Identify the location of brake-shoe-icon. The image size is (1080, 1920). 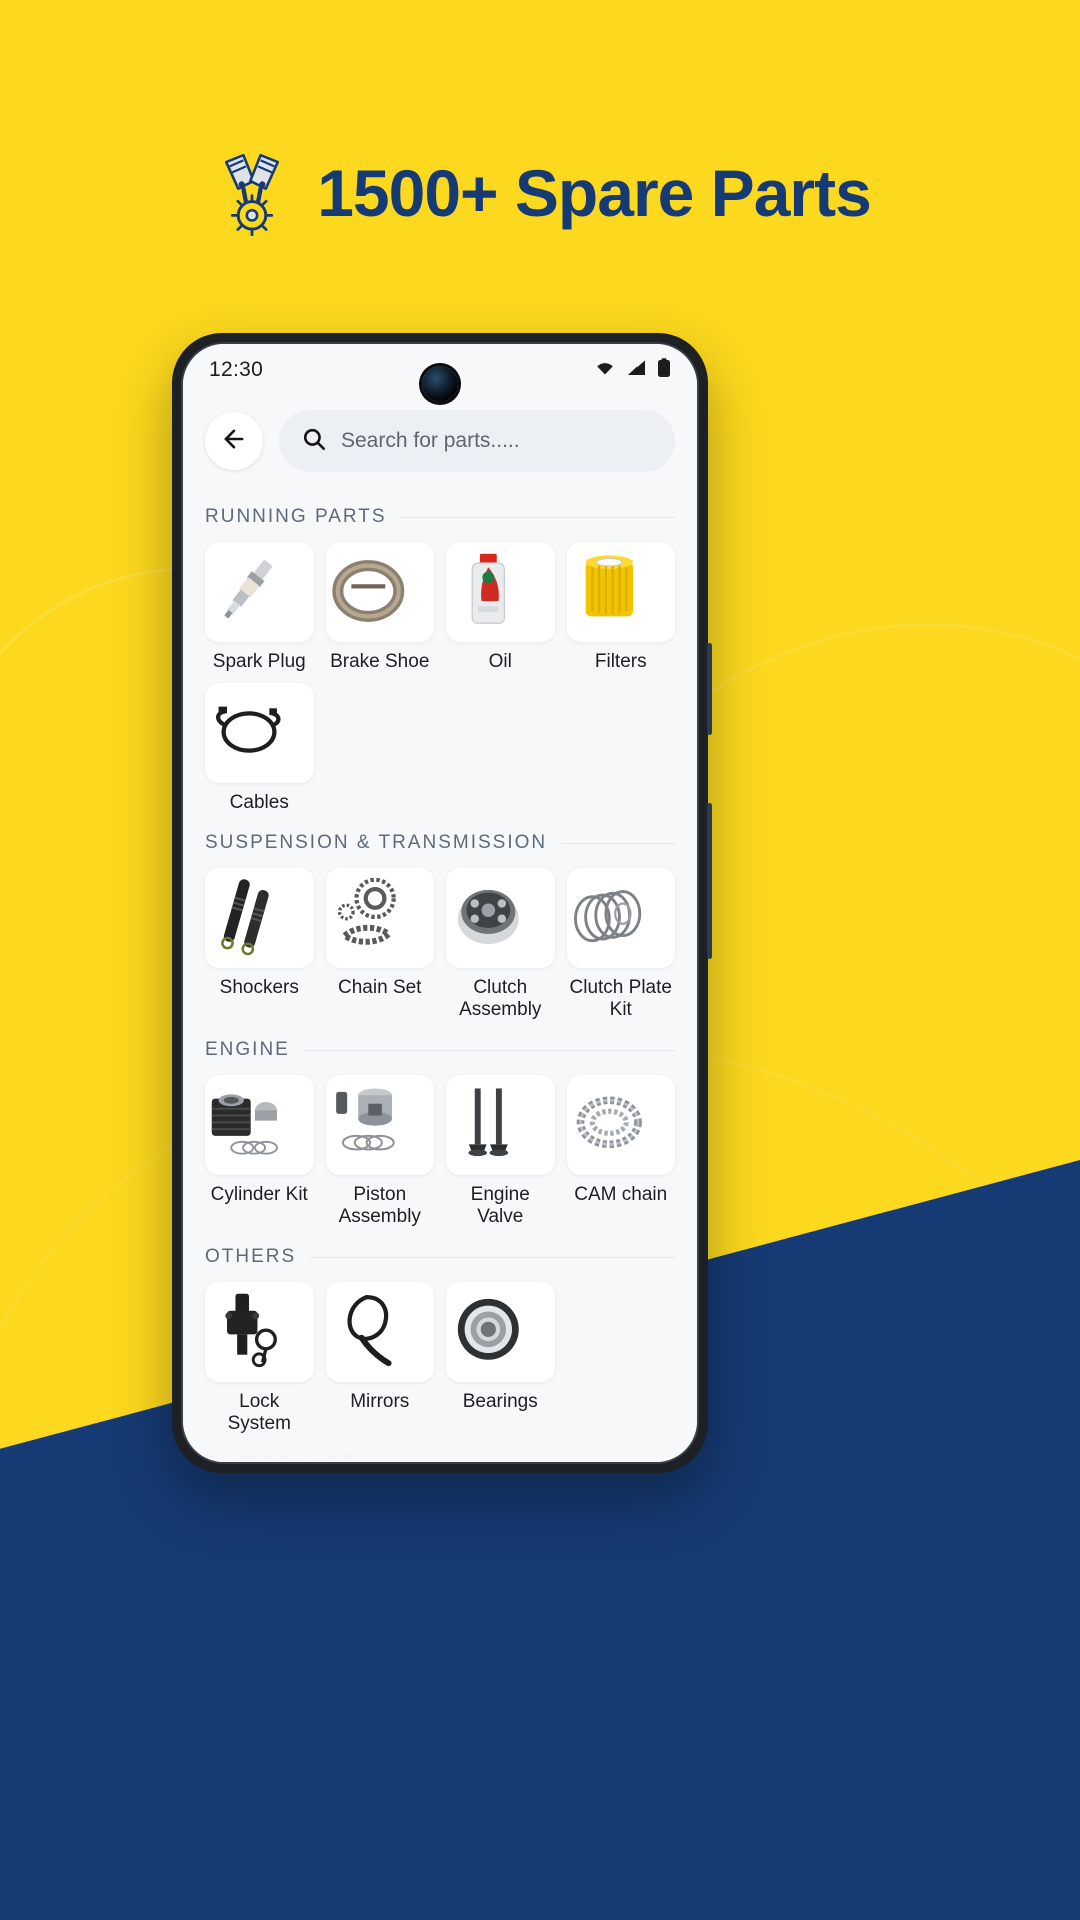
(380, 592).